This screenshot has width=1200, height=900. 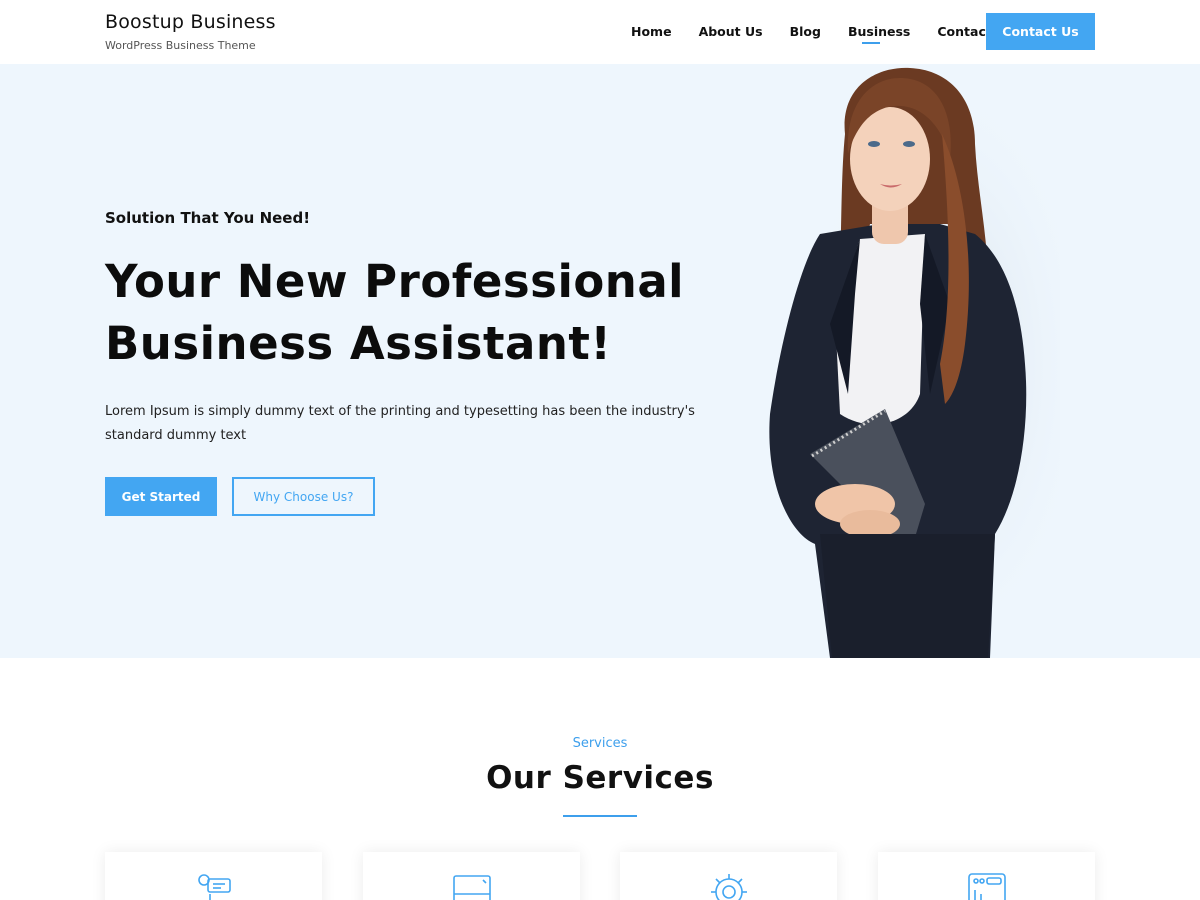 What do you see at coordinates (600, 778) in the screenshot?
I see `services-title: Our Services` at bounding box center [600, 778].